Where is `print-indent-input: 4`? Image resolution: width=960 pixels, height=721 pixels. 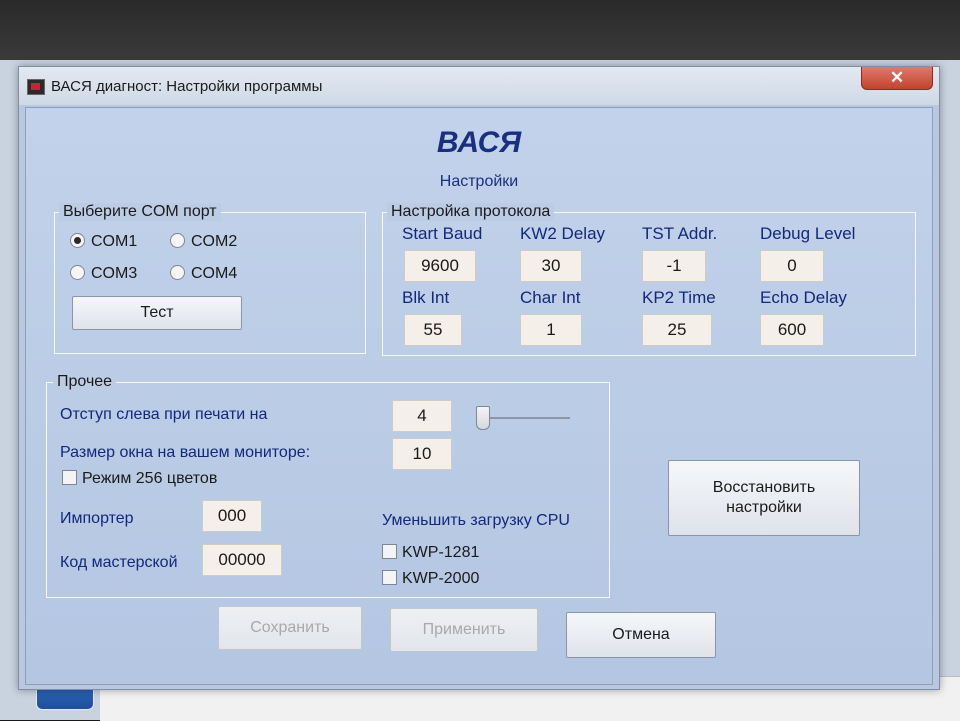 print-indent-input: 4 is located at coordinates (422, 416).